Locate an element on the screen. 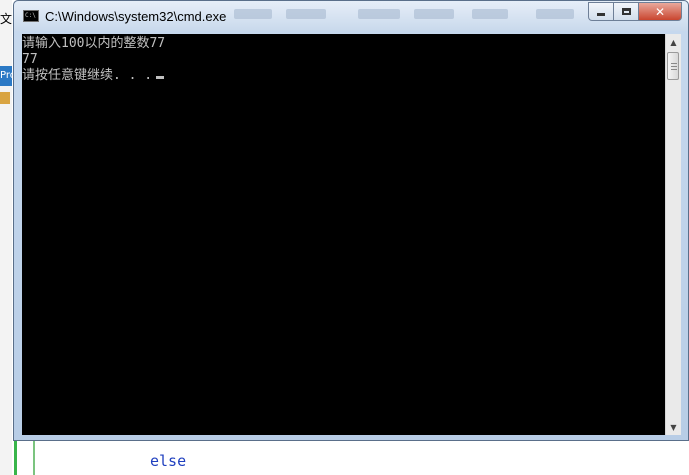  minimize-icon is located at coordinates (601, 14).